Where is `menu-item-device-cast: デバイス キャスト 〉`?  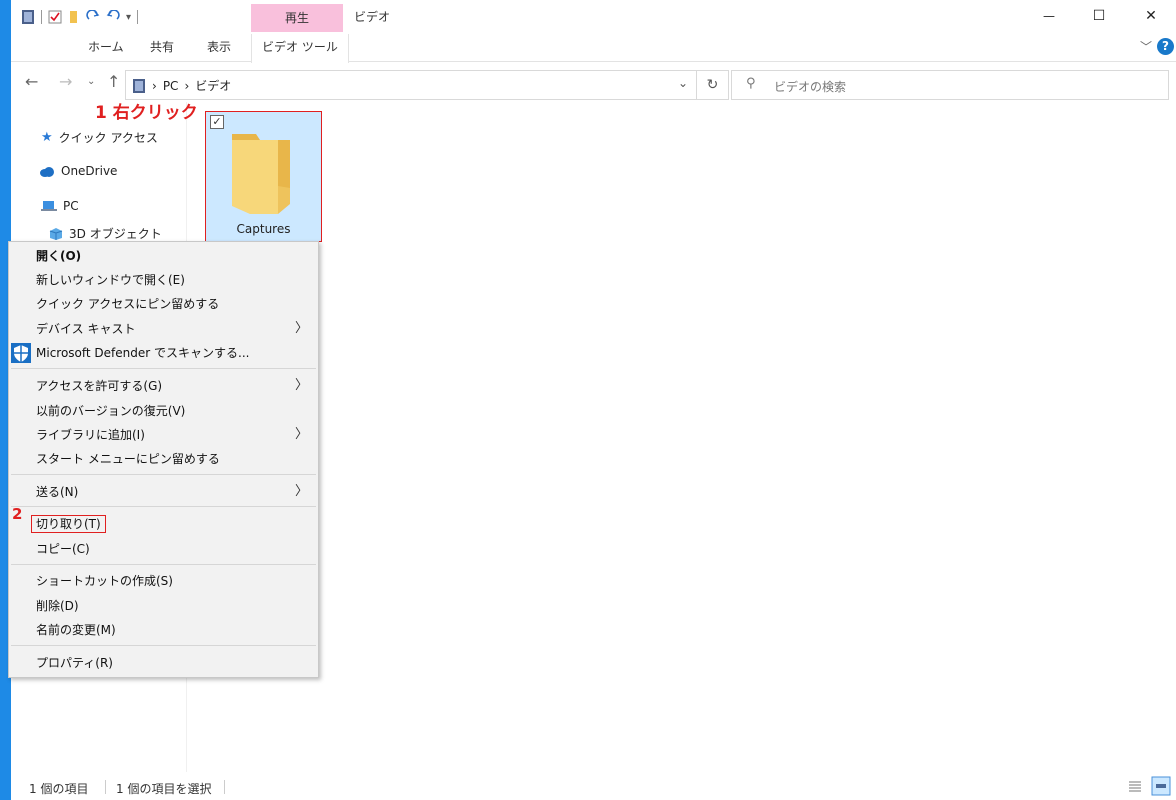 menu-item-device-cast: デバイス キャスト 〉 is located at coordinates (163, 329).